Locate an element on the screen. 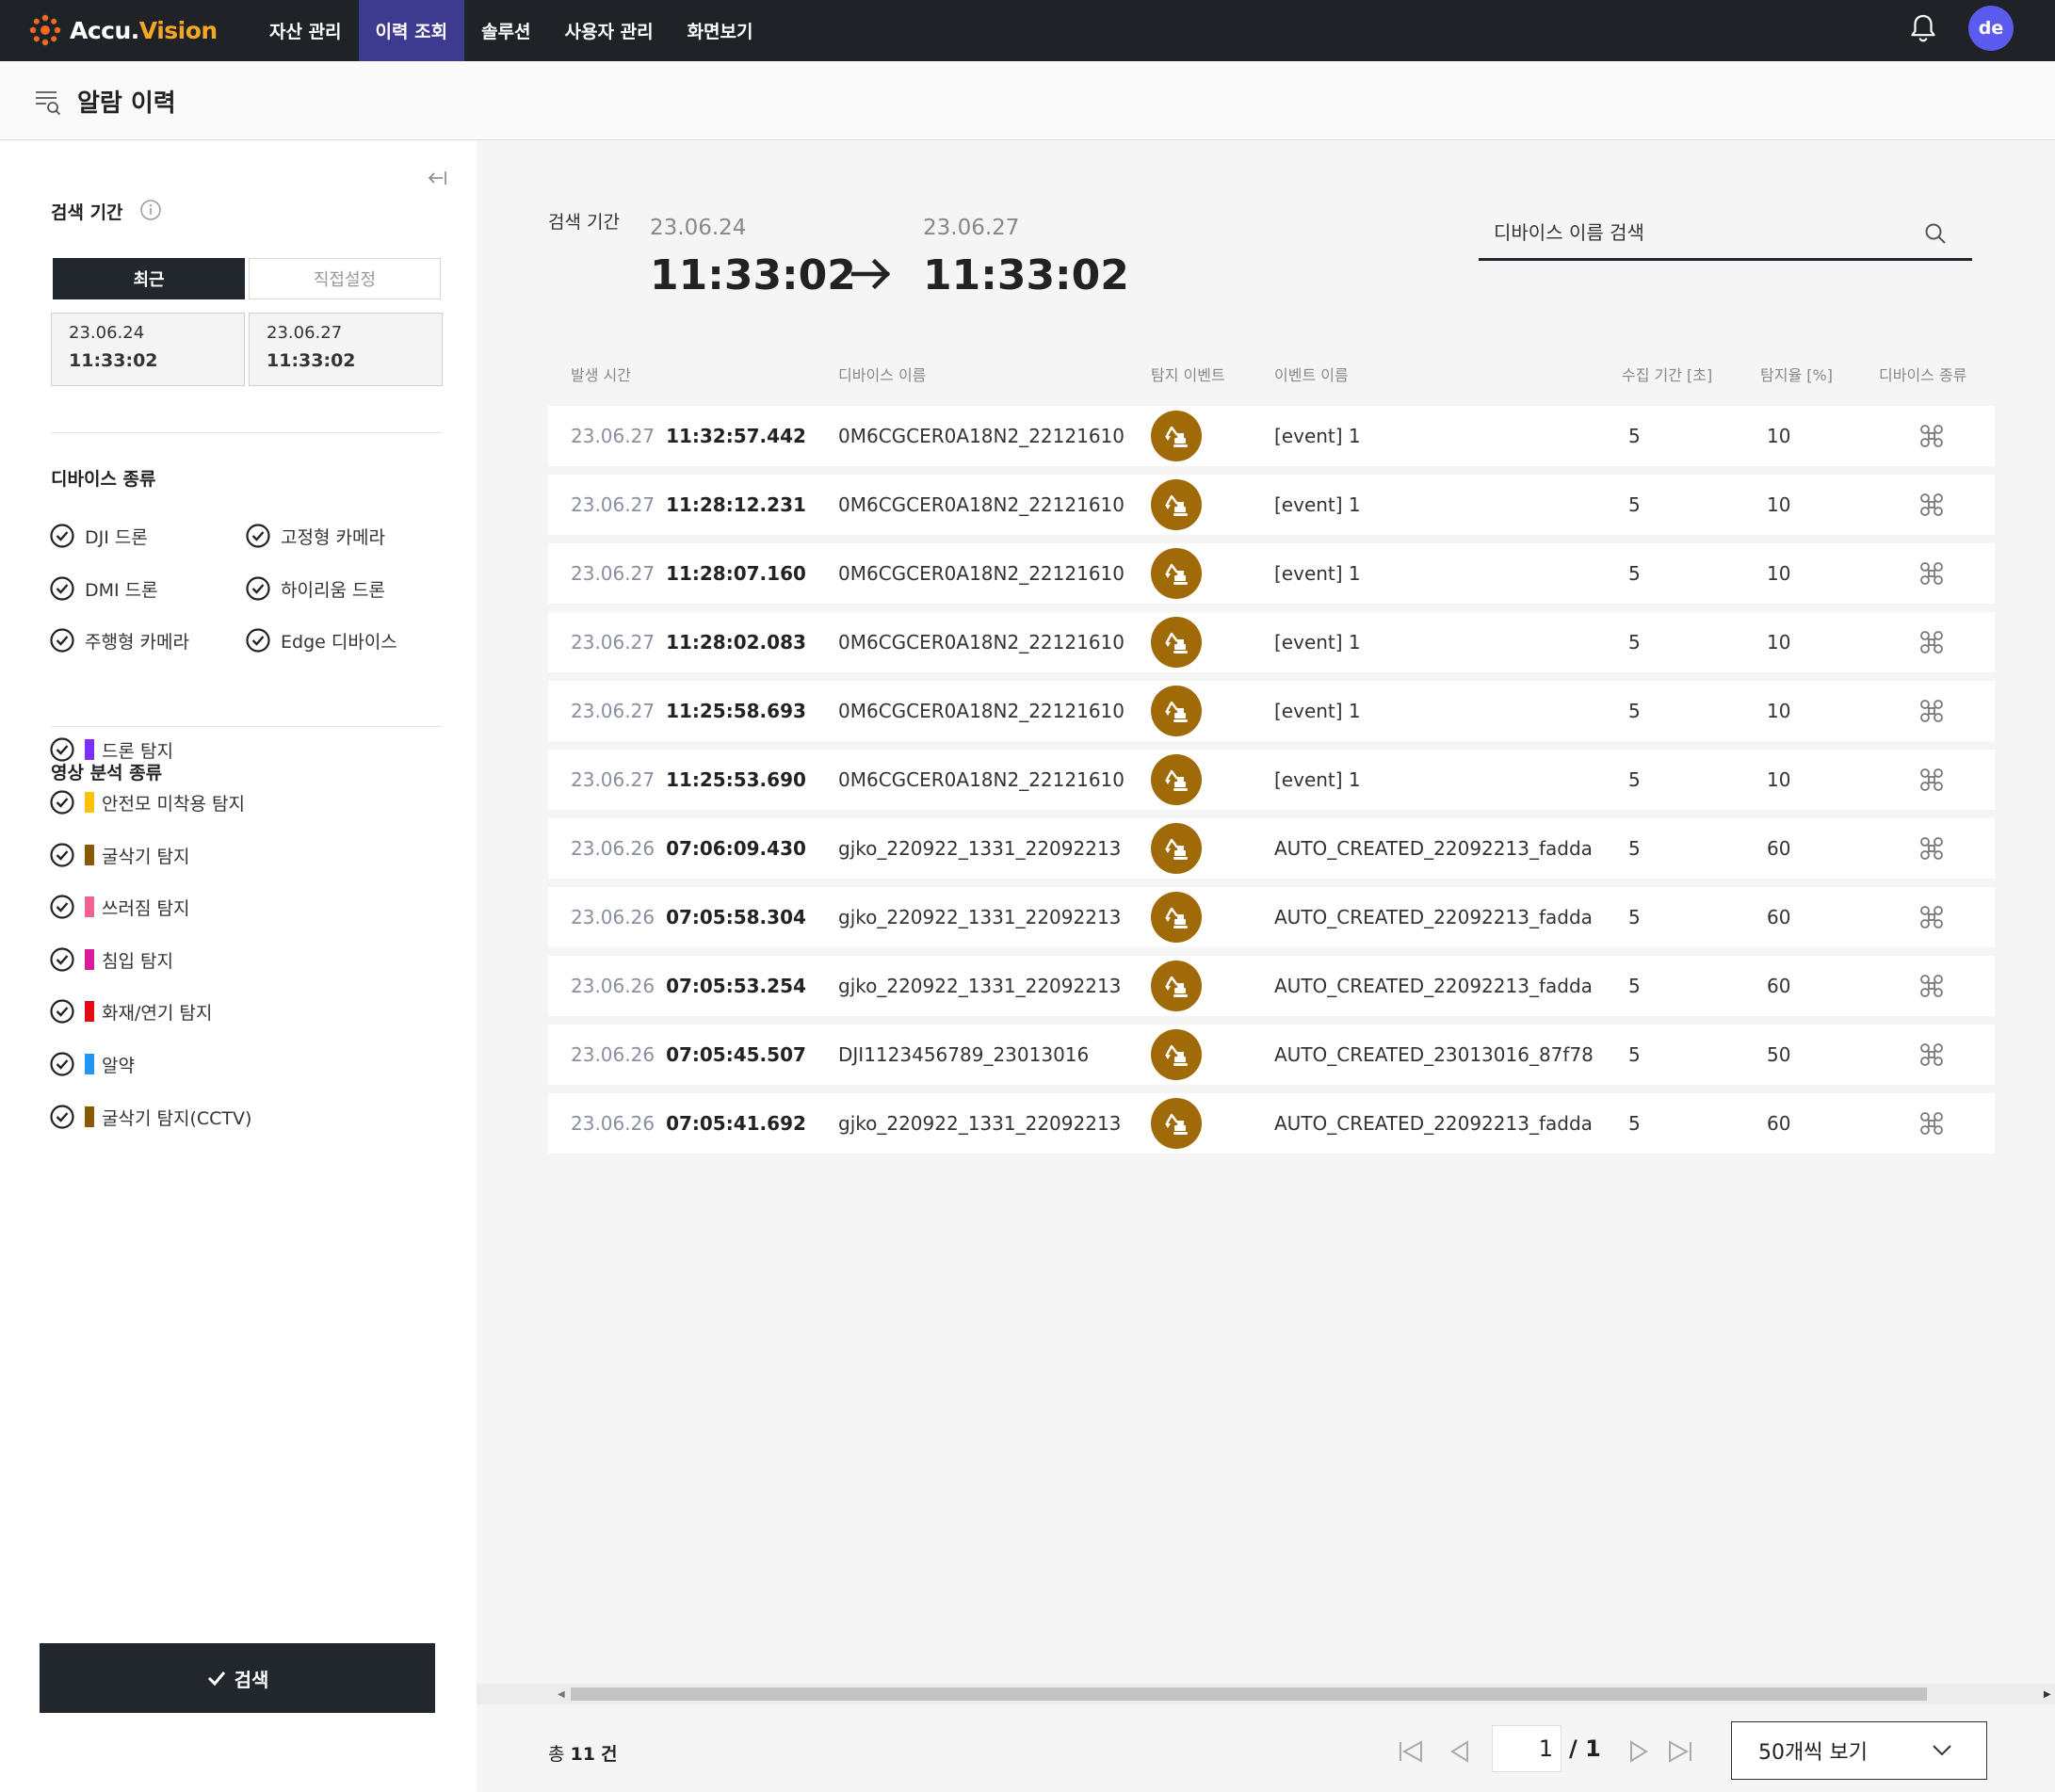 This screenshot has width=2055, height=1792. device-name-cell: 0M6CGCER0A18N2_22121610 is located at coordinates (981, 711).